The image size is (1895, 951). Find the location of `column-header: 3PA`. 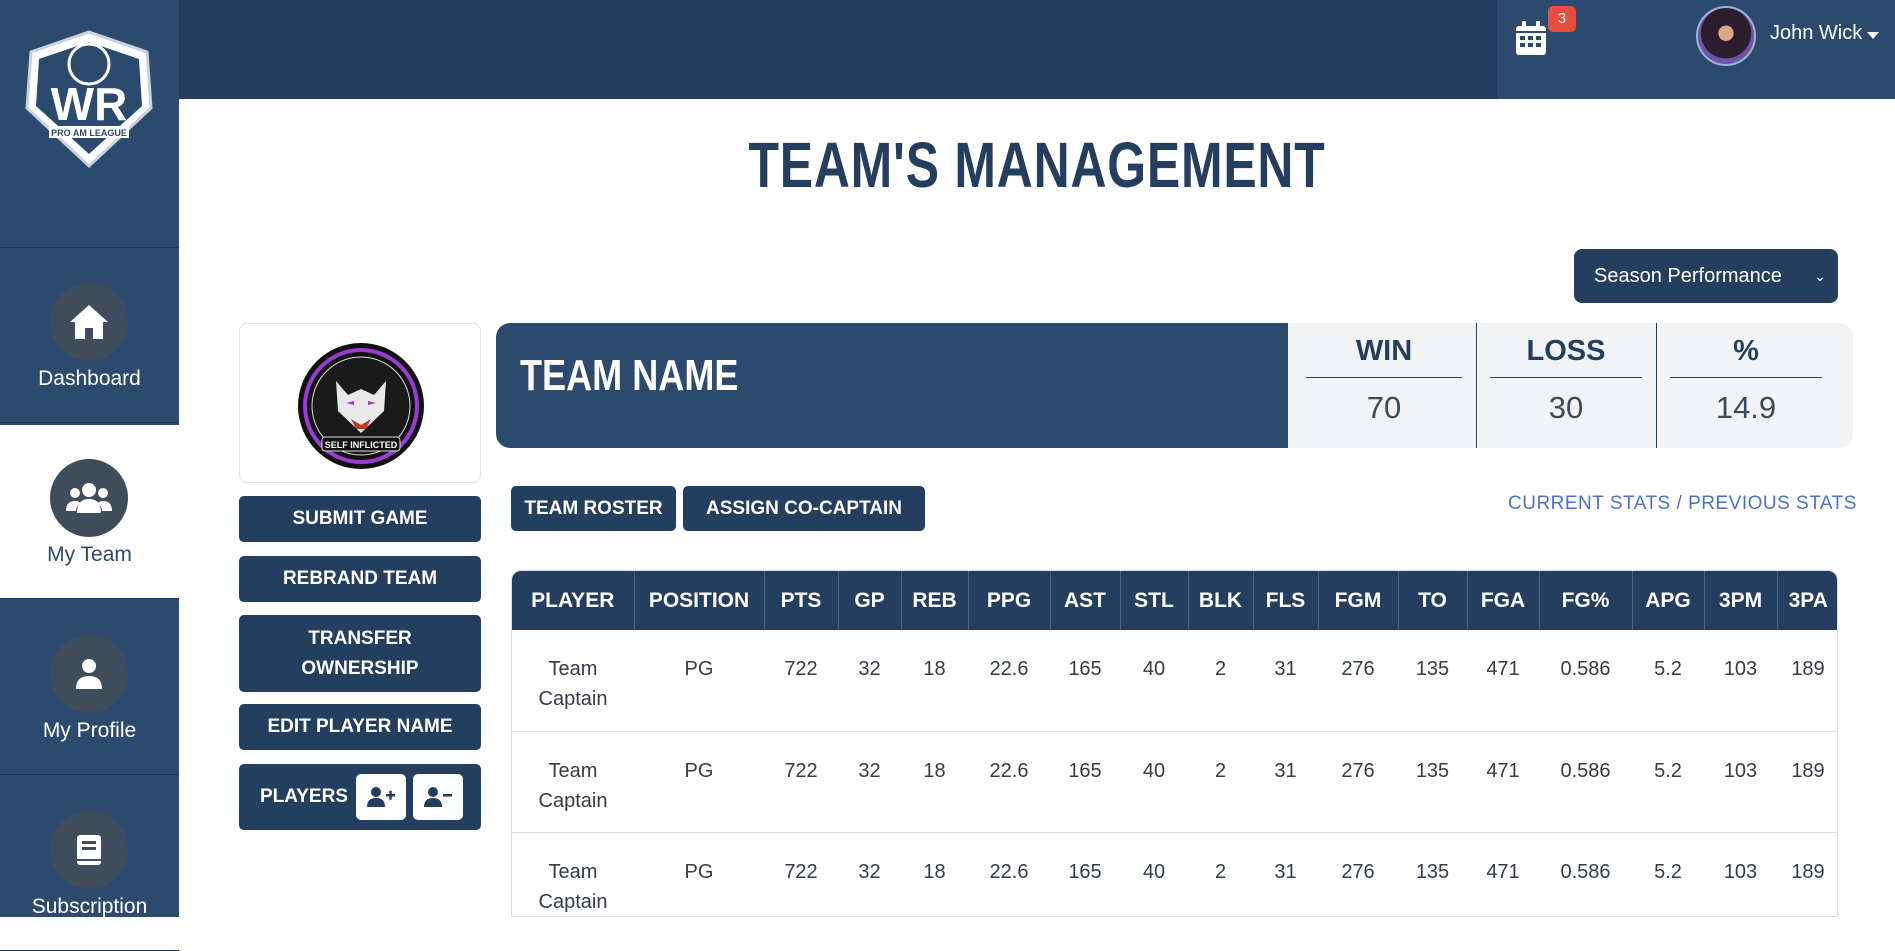

column-header: 3PA is located at coordinates (1807, 600).